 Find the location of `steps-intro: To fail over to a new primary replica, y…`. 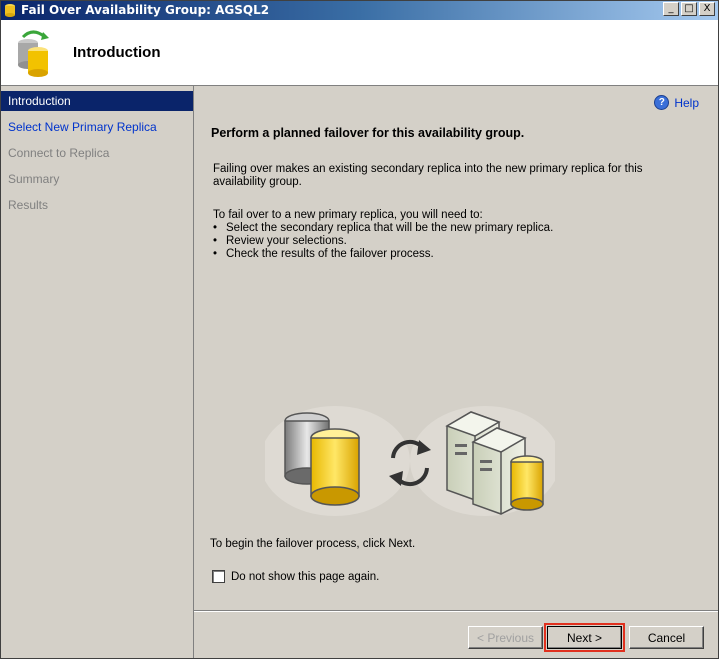

steps-intro: To fail over to a new primary replica, y… is located at coordinates (348, 215).